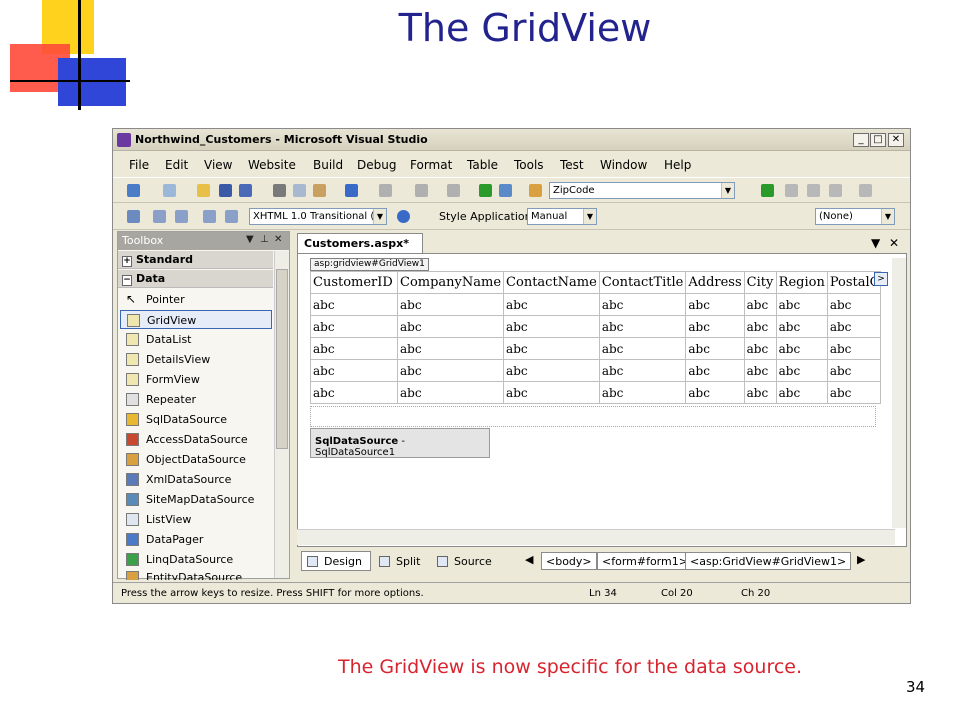 This screenshot has width=960, height=720. Describe the element at coordinates (159, 216) in the screenshot. I see `decrease-indent-icon` at that location.